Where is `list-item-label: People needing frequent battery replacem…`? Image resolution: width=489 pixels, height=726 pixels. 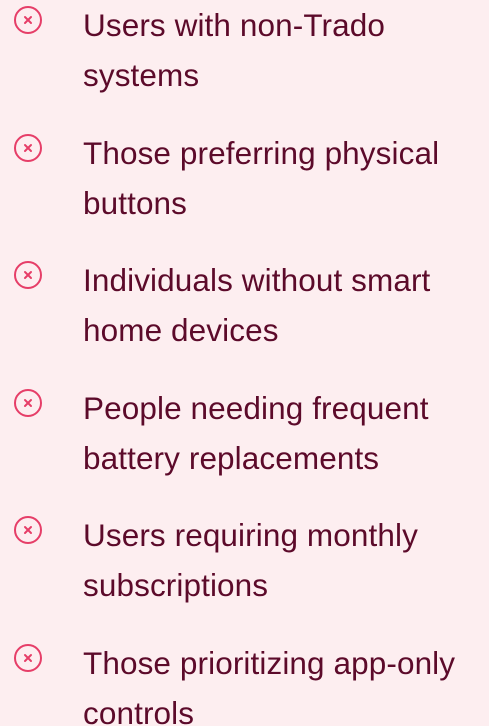 list-item-label: People needing frequent battery replacem… is located at coordinates (256, 433).